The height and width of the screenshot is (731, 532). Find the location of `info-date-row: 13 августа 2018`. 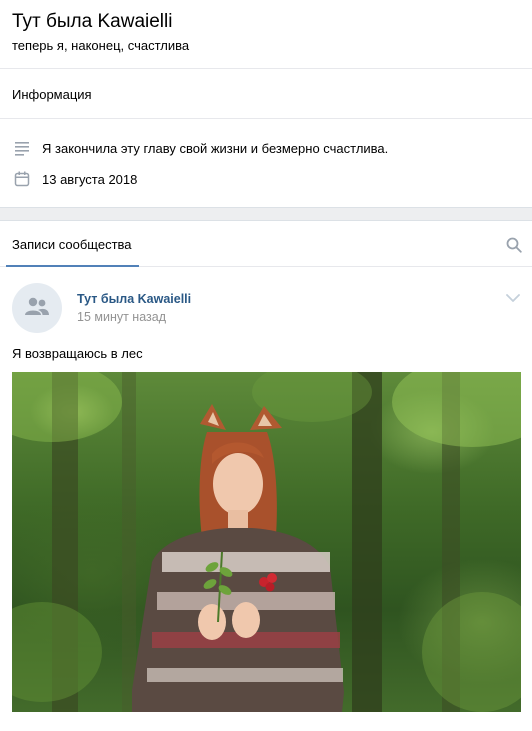

info-date-row: 13 августа 2018 is located at coordinates (266, 179).